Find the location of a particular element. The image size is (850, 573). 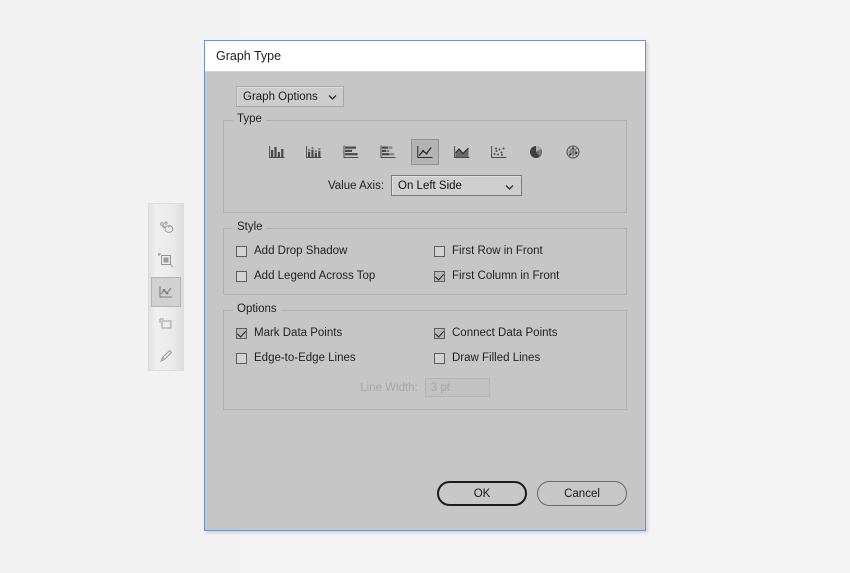

column-graph-icon is located at coordinates (277, 152).